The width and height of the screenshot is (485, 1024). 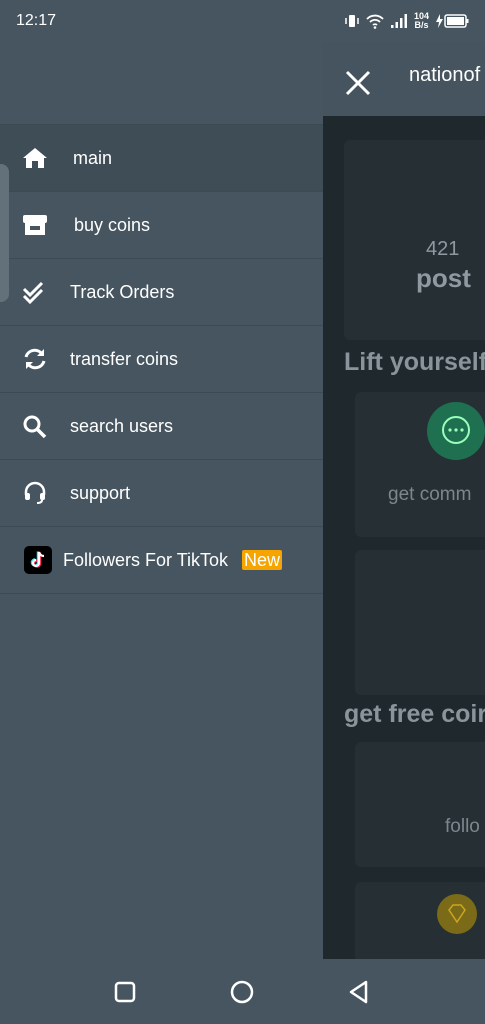 What do you see at coordinates (161, 492) in the screenshot?
I see `drawer-item-support: support` at bounding box center [161, 492].